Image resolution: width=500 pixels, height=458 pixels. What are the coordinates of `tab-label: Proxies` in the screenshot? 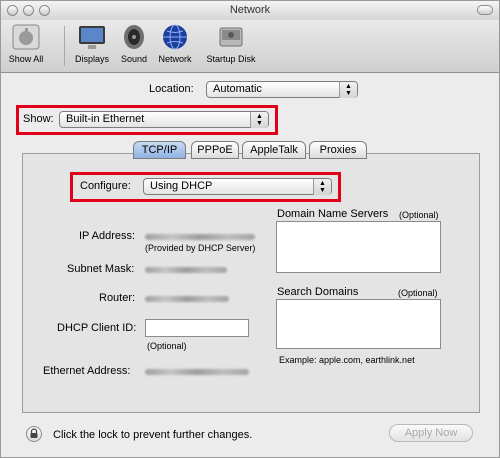 It's located at (338, 150).